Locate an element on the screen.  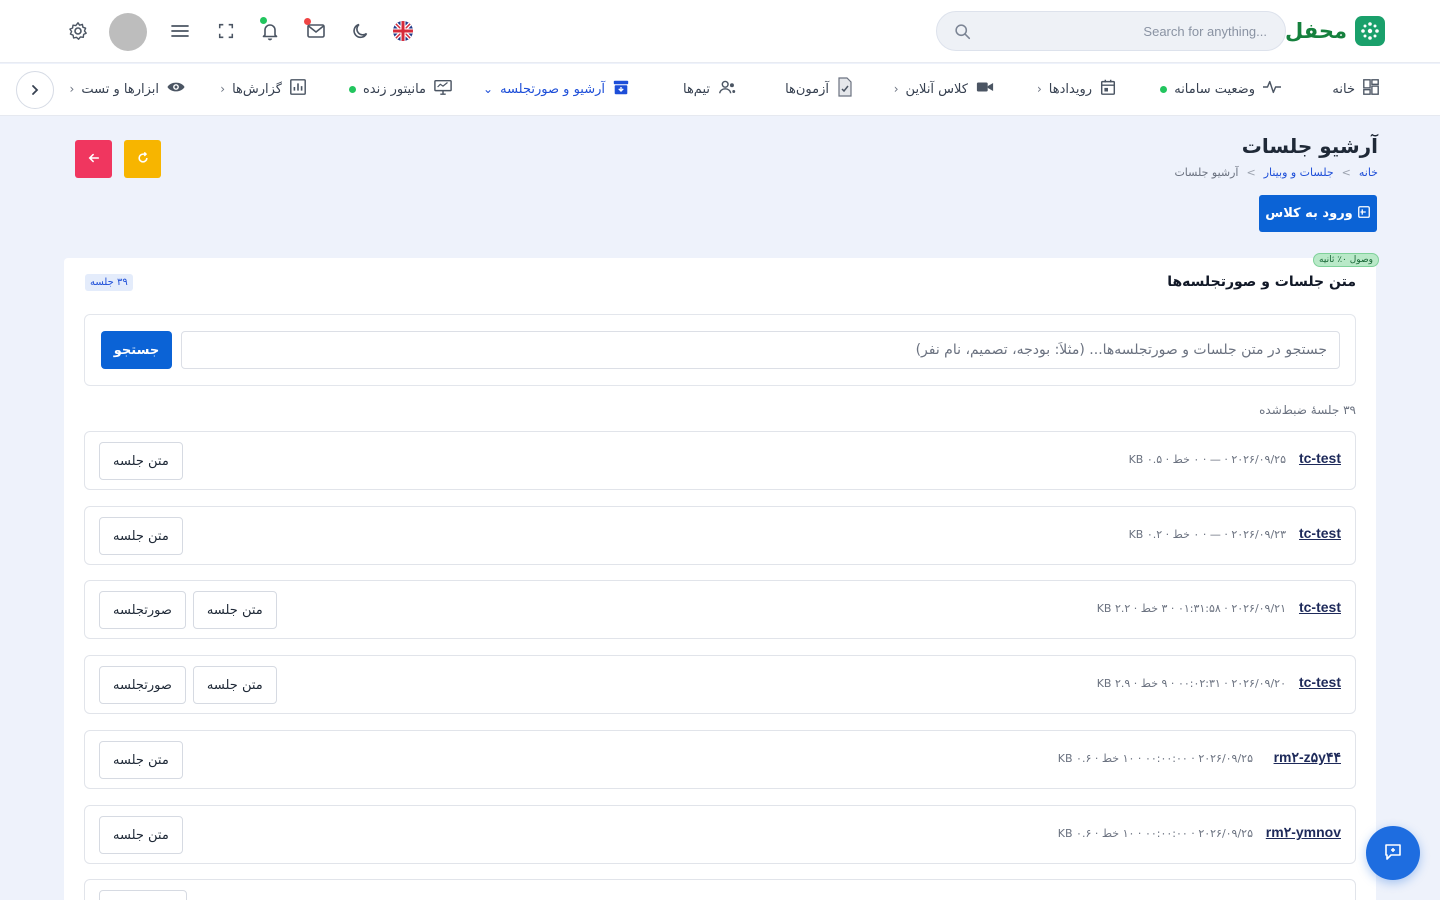
join-class-button: ورود به کلاس is located at coordinates (1318, 213).